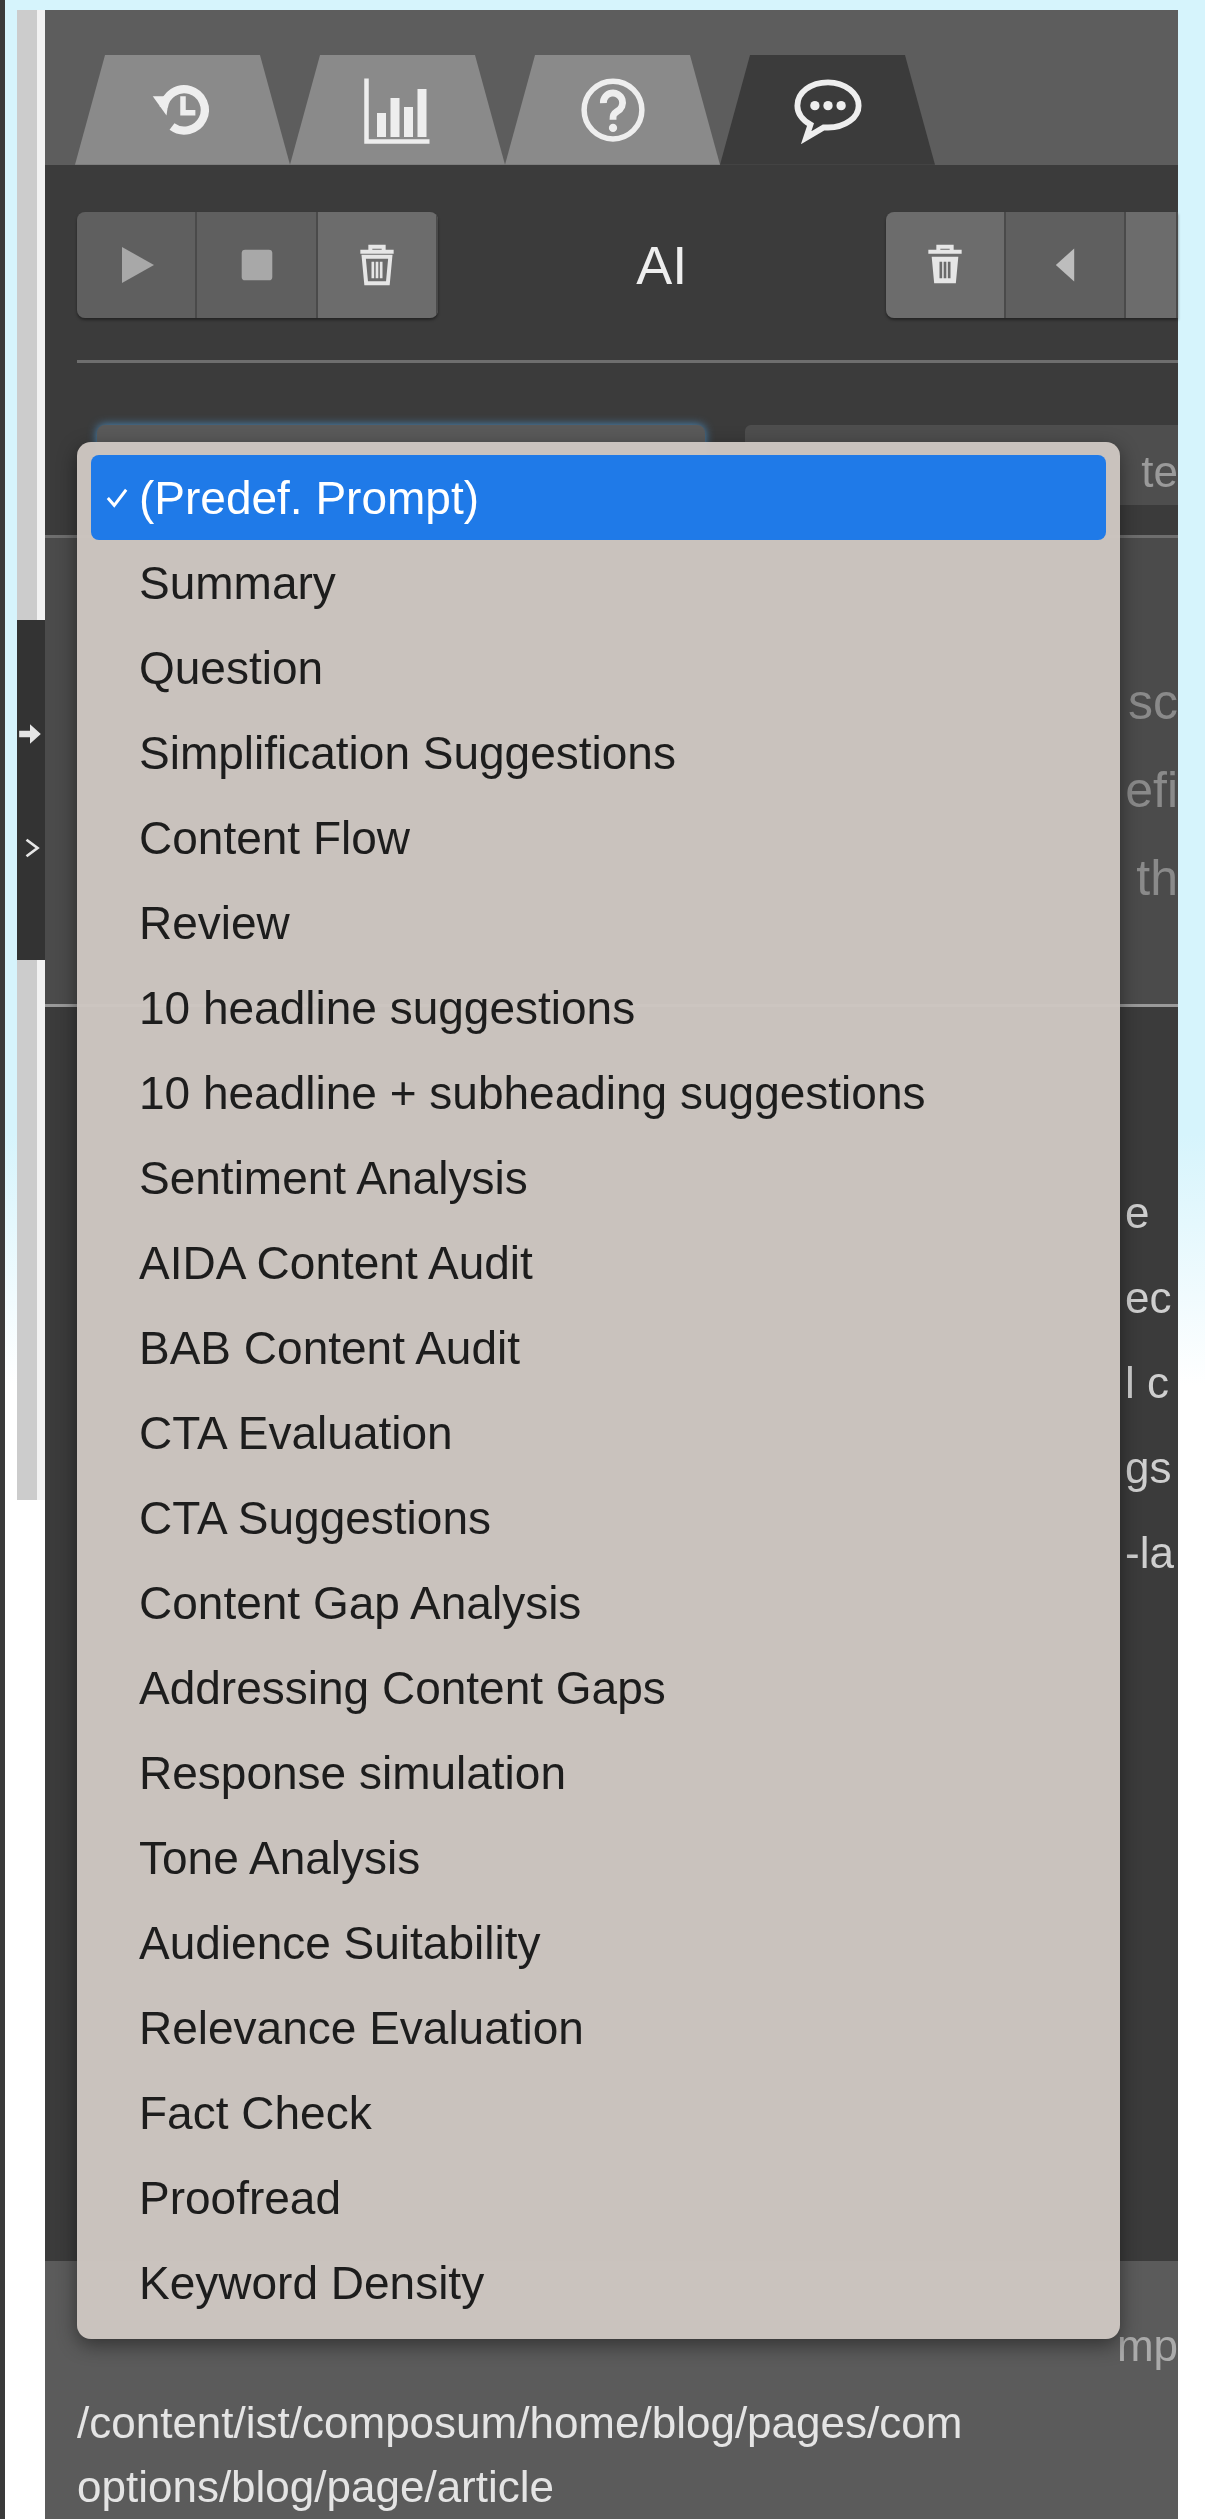  Describe the element at coordinates (598, 1007) in the screenshot. I see `menu-item: 10 headline suggestions` at that location.